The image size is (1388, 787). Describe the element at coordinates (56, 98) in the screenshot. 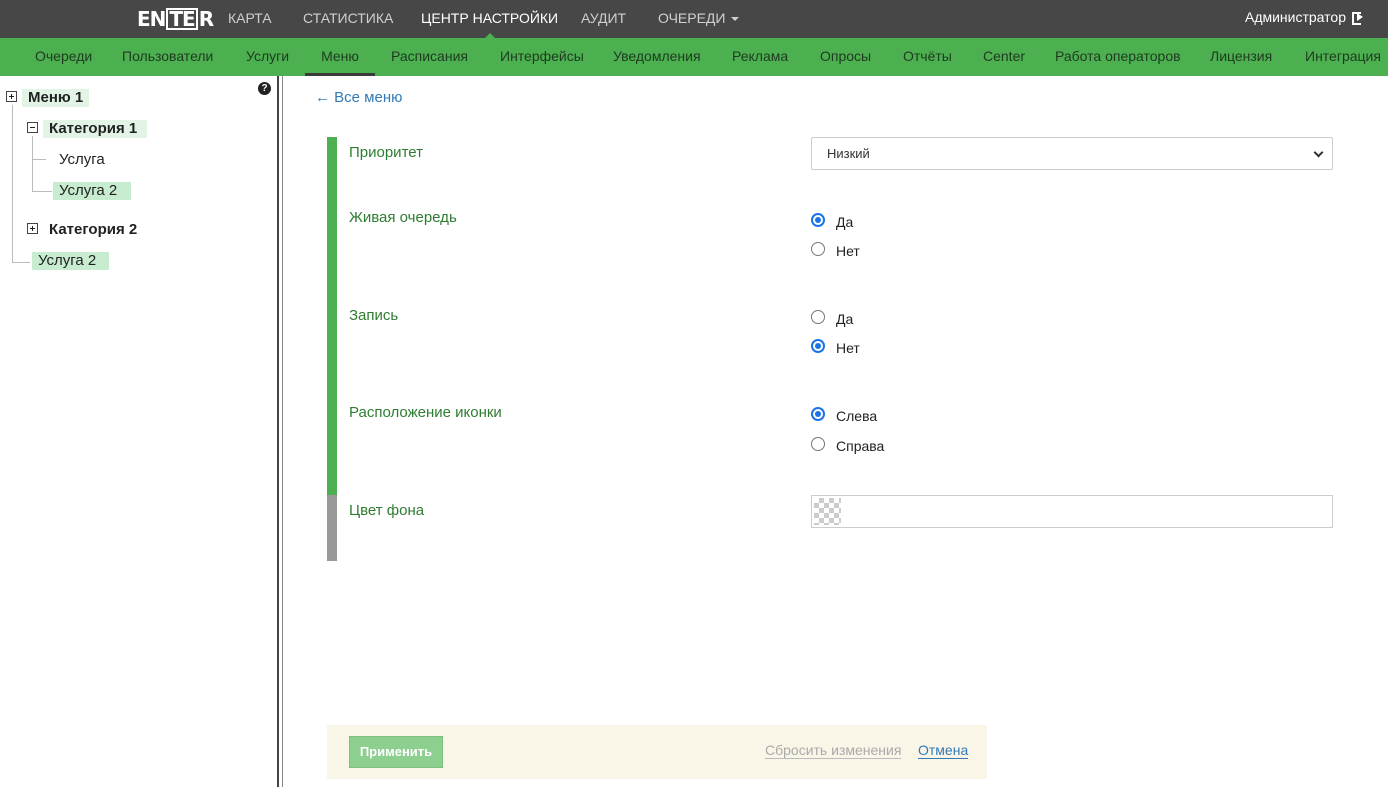

I see `tree-node-menu: Меню 1` at that location.